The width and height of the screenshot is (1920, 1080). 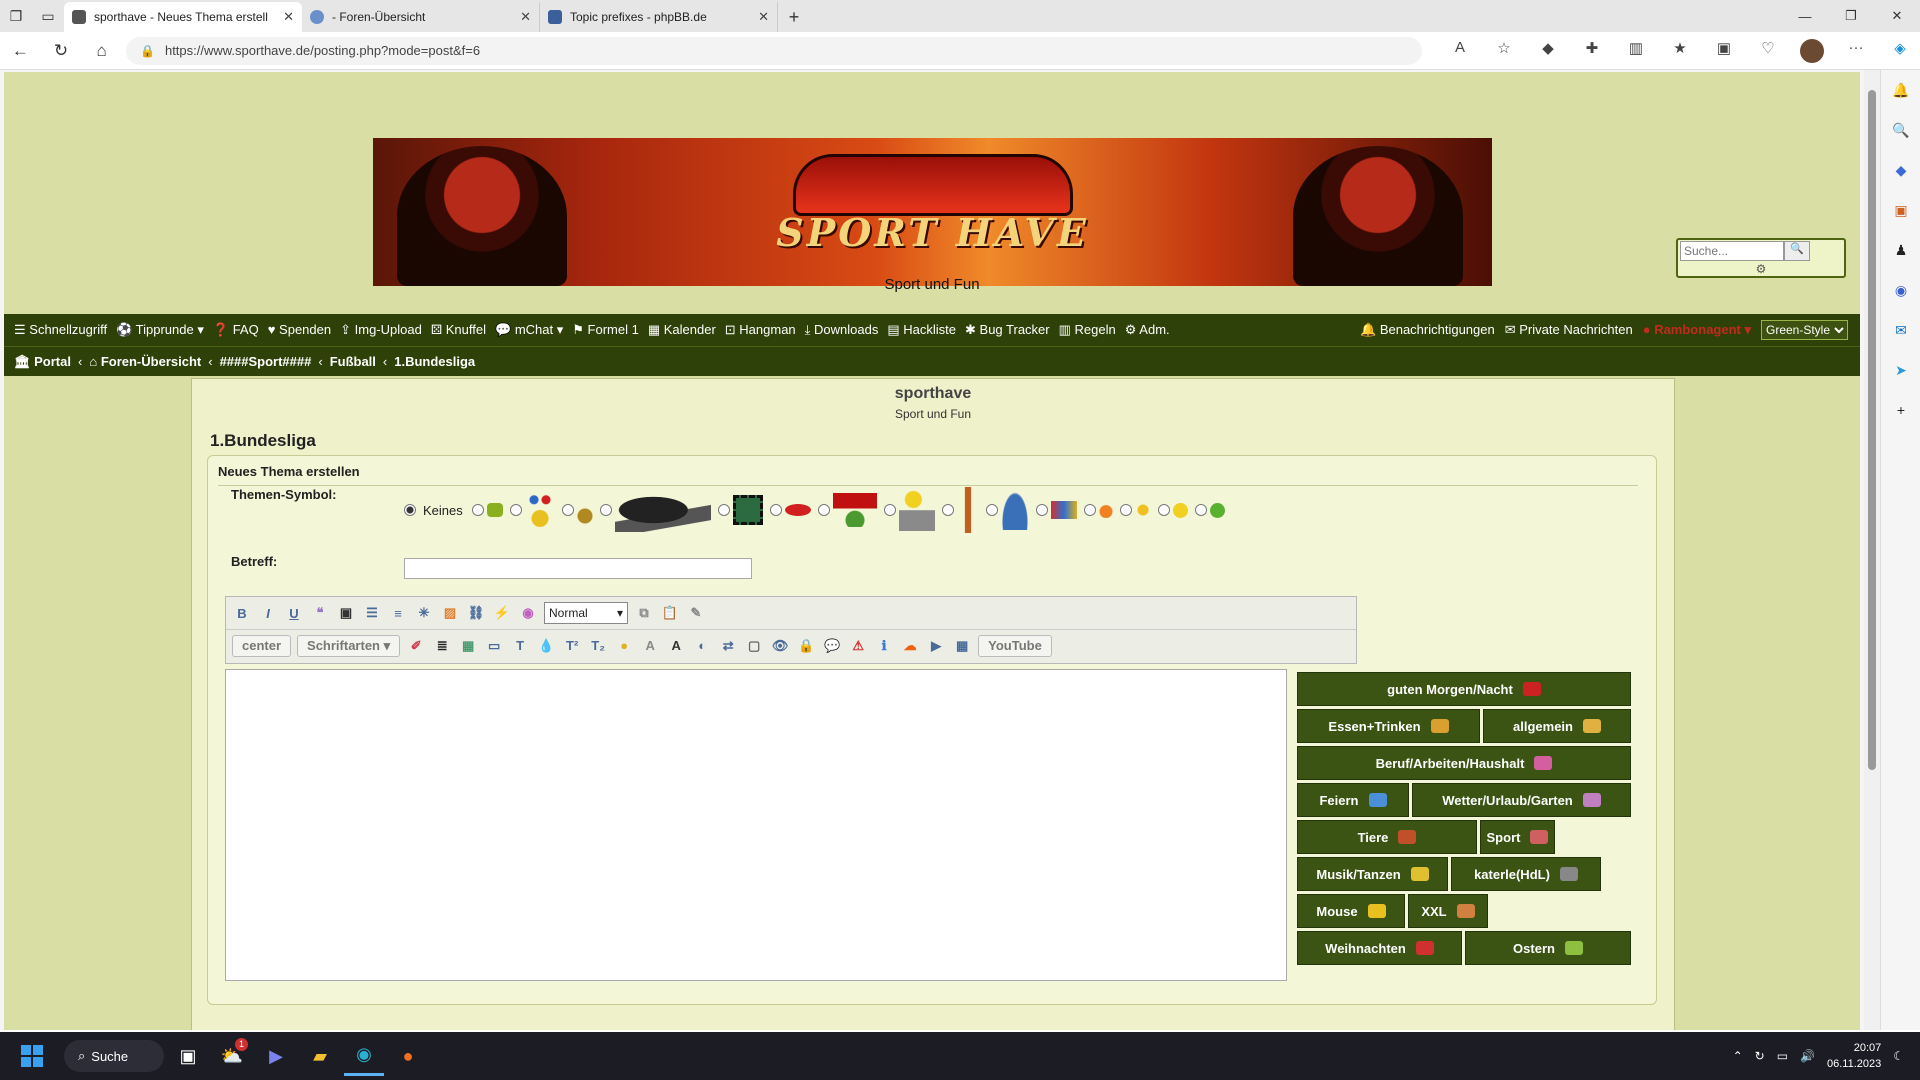 What do you see at coordinates (1372, 874) in the screenshot?
I see `smilie-group-button: Musik/Tanzen` at bounding box center [1372, 874].